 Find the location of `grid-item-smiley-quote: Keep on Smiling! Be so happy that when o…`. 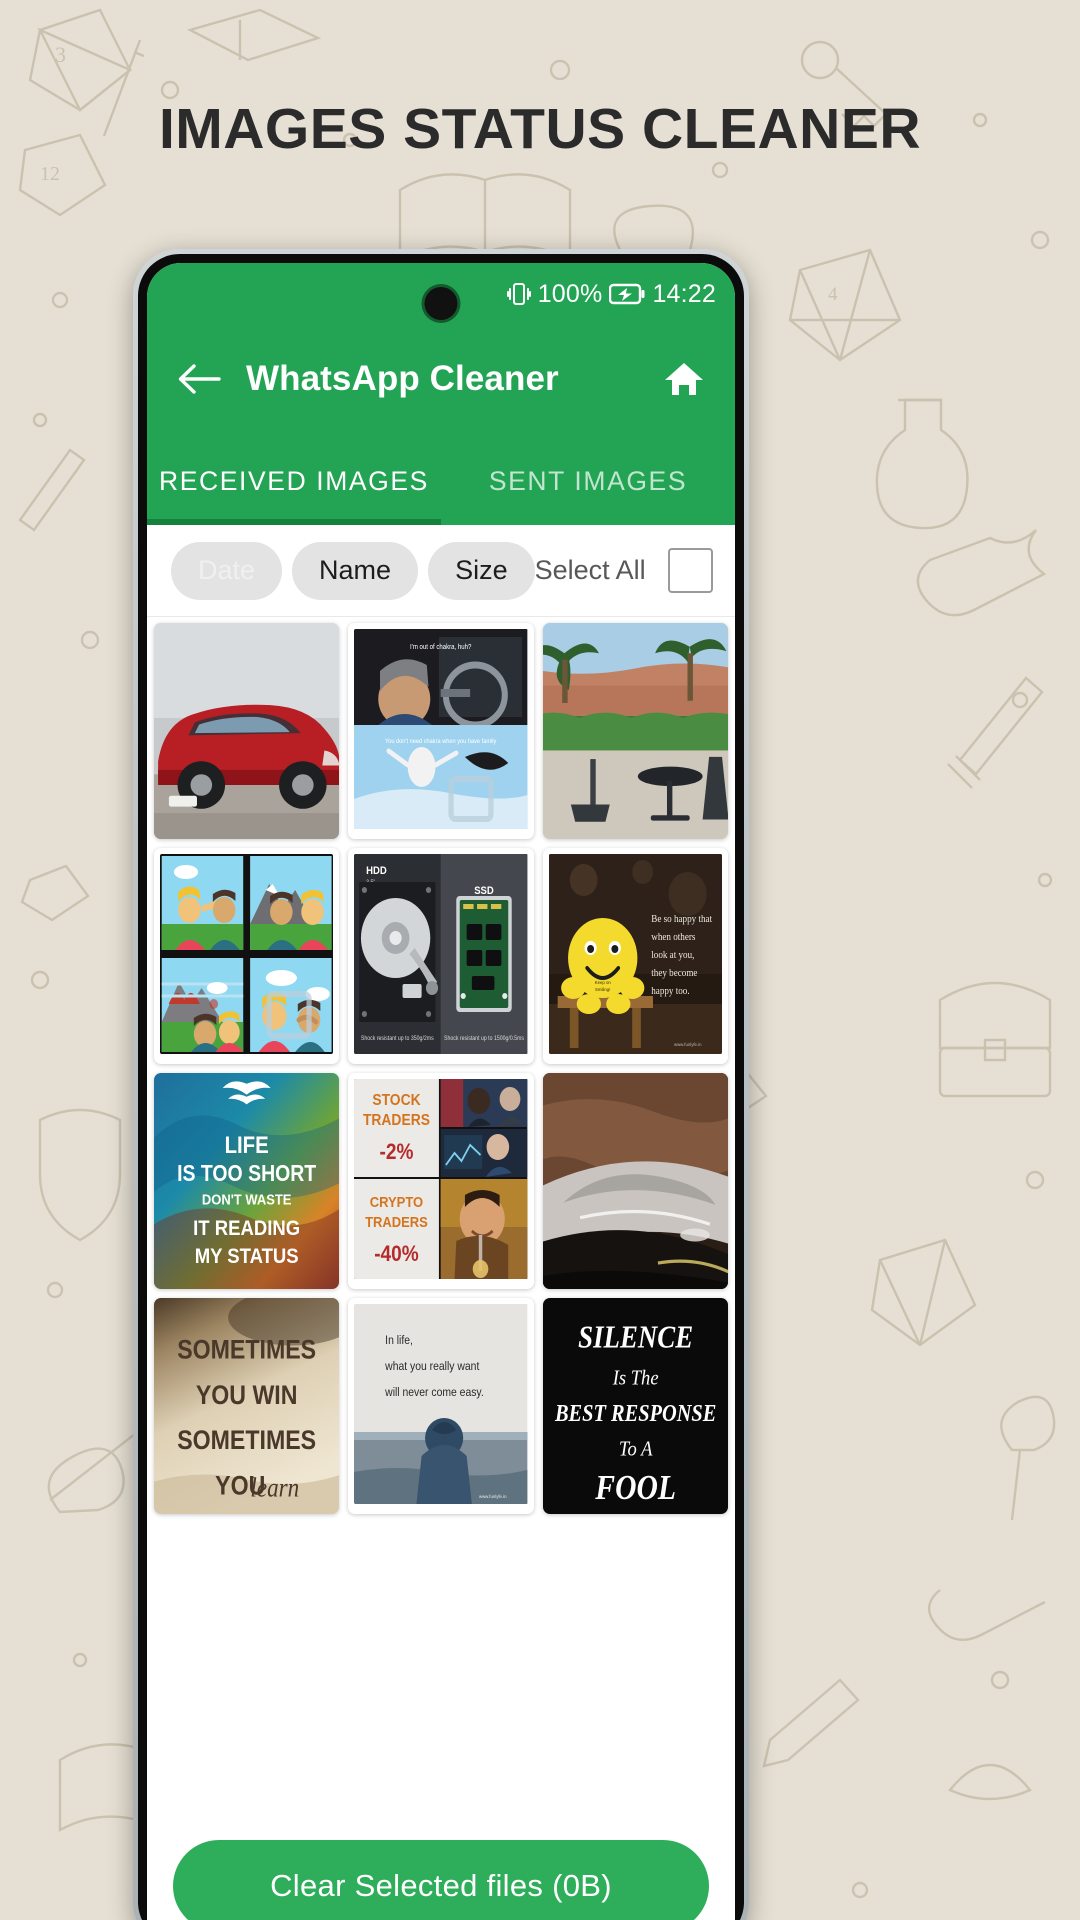

grid-item-smiley-quote: Keep on Smiling! Be so happy that when o… is located at coordinates (635, 956).